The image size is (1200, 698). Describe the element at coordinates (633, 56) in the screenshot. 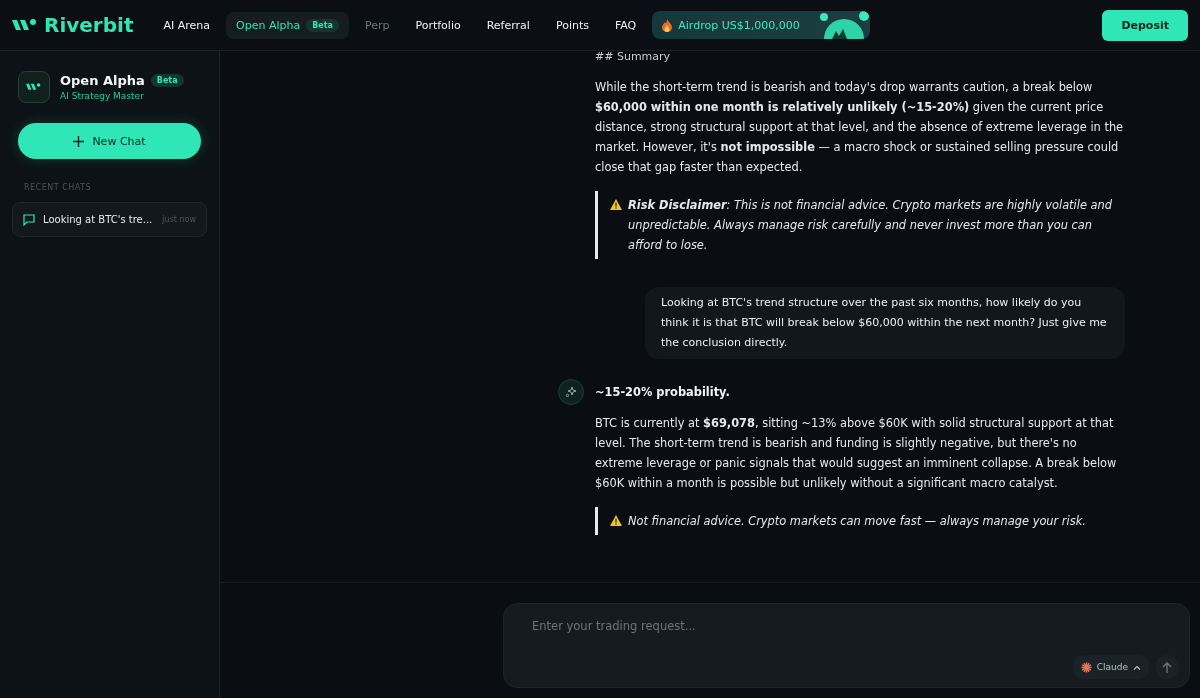

I see `section-heading: ## Summary` at that location.